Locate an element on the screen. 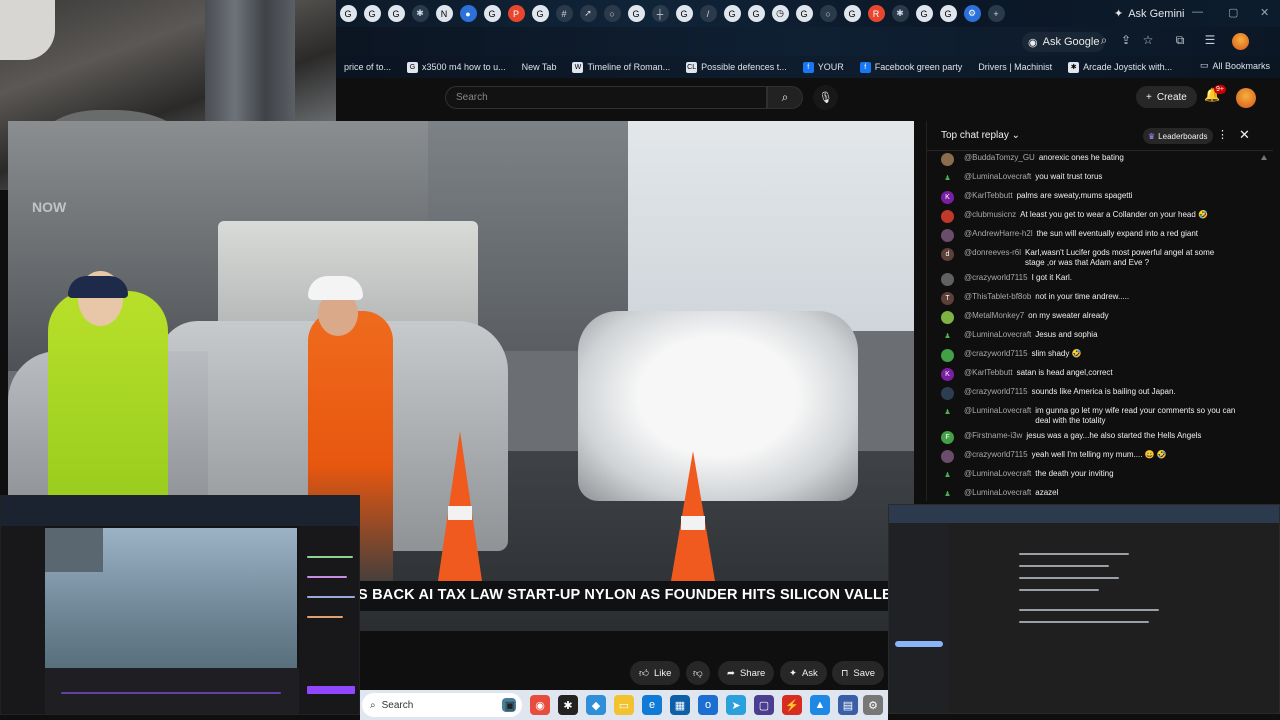 This screenshot has height=720, width=1280. search-input: Search is located at coordinates (606, 97).